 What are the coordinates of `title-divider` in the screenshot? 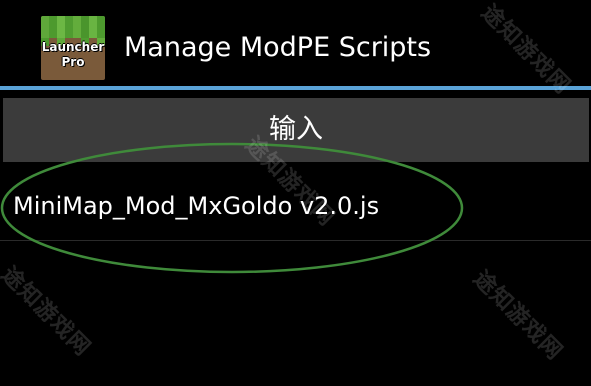 It's located at (295, 88).